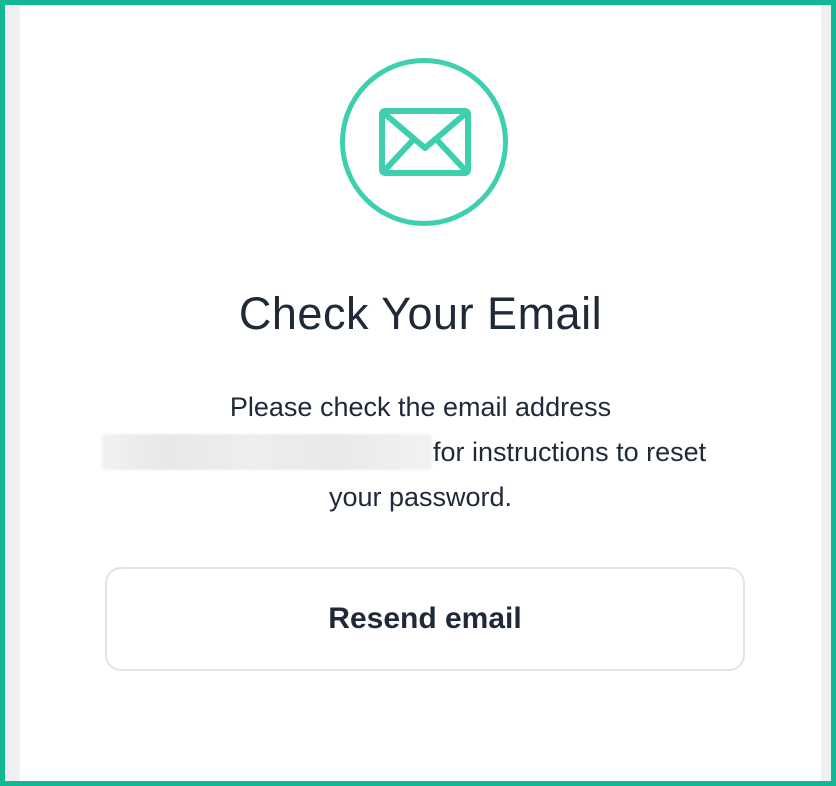 This screenshot has height=786, width=836. Describe the element at coordinates (425, 619) in the screenshot. I see `resend-email-button: Resend email` at that location.